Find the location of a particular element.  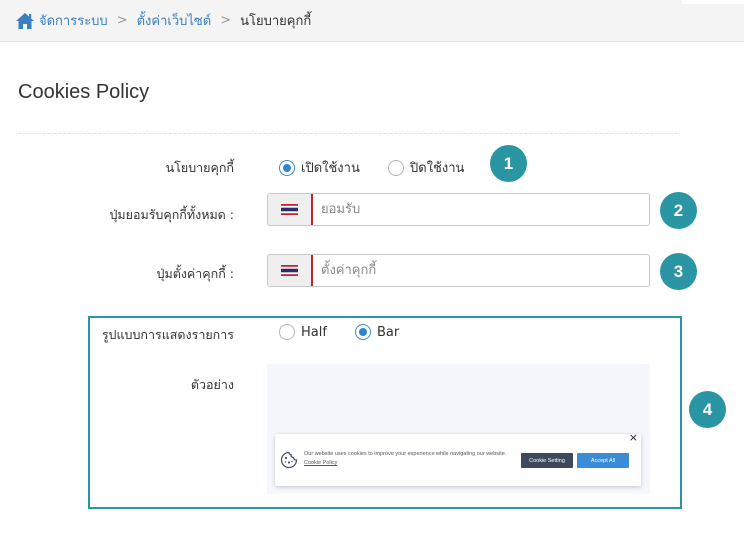

display-bar-radio: Bar is located at coordinates (377, 332).